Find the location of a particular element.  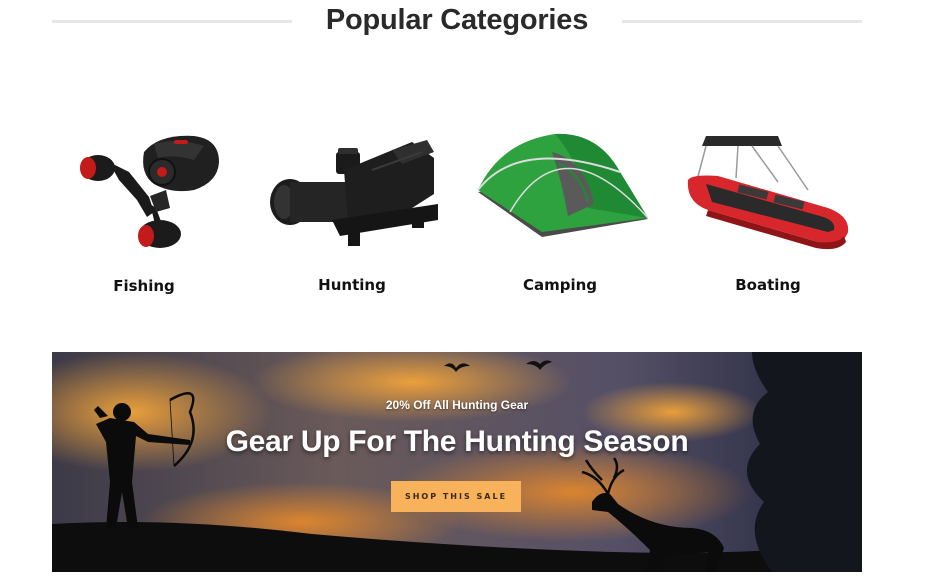

fishing-reel-icon is located at coordinates (149, 191).